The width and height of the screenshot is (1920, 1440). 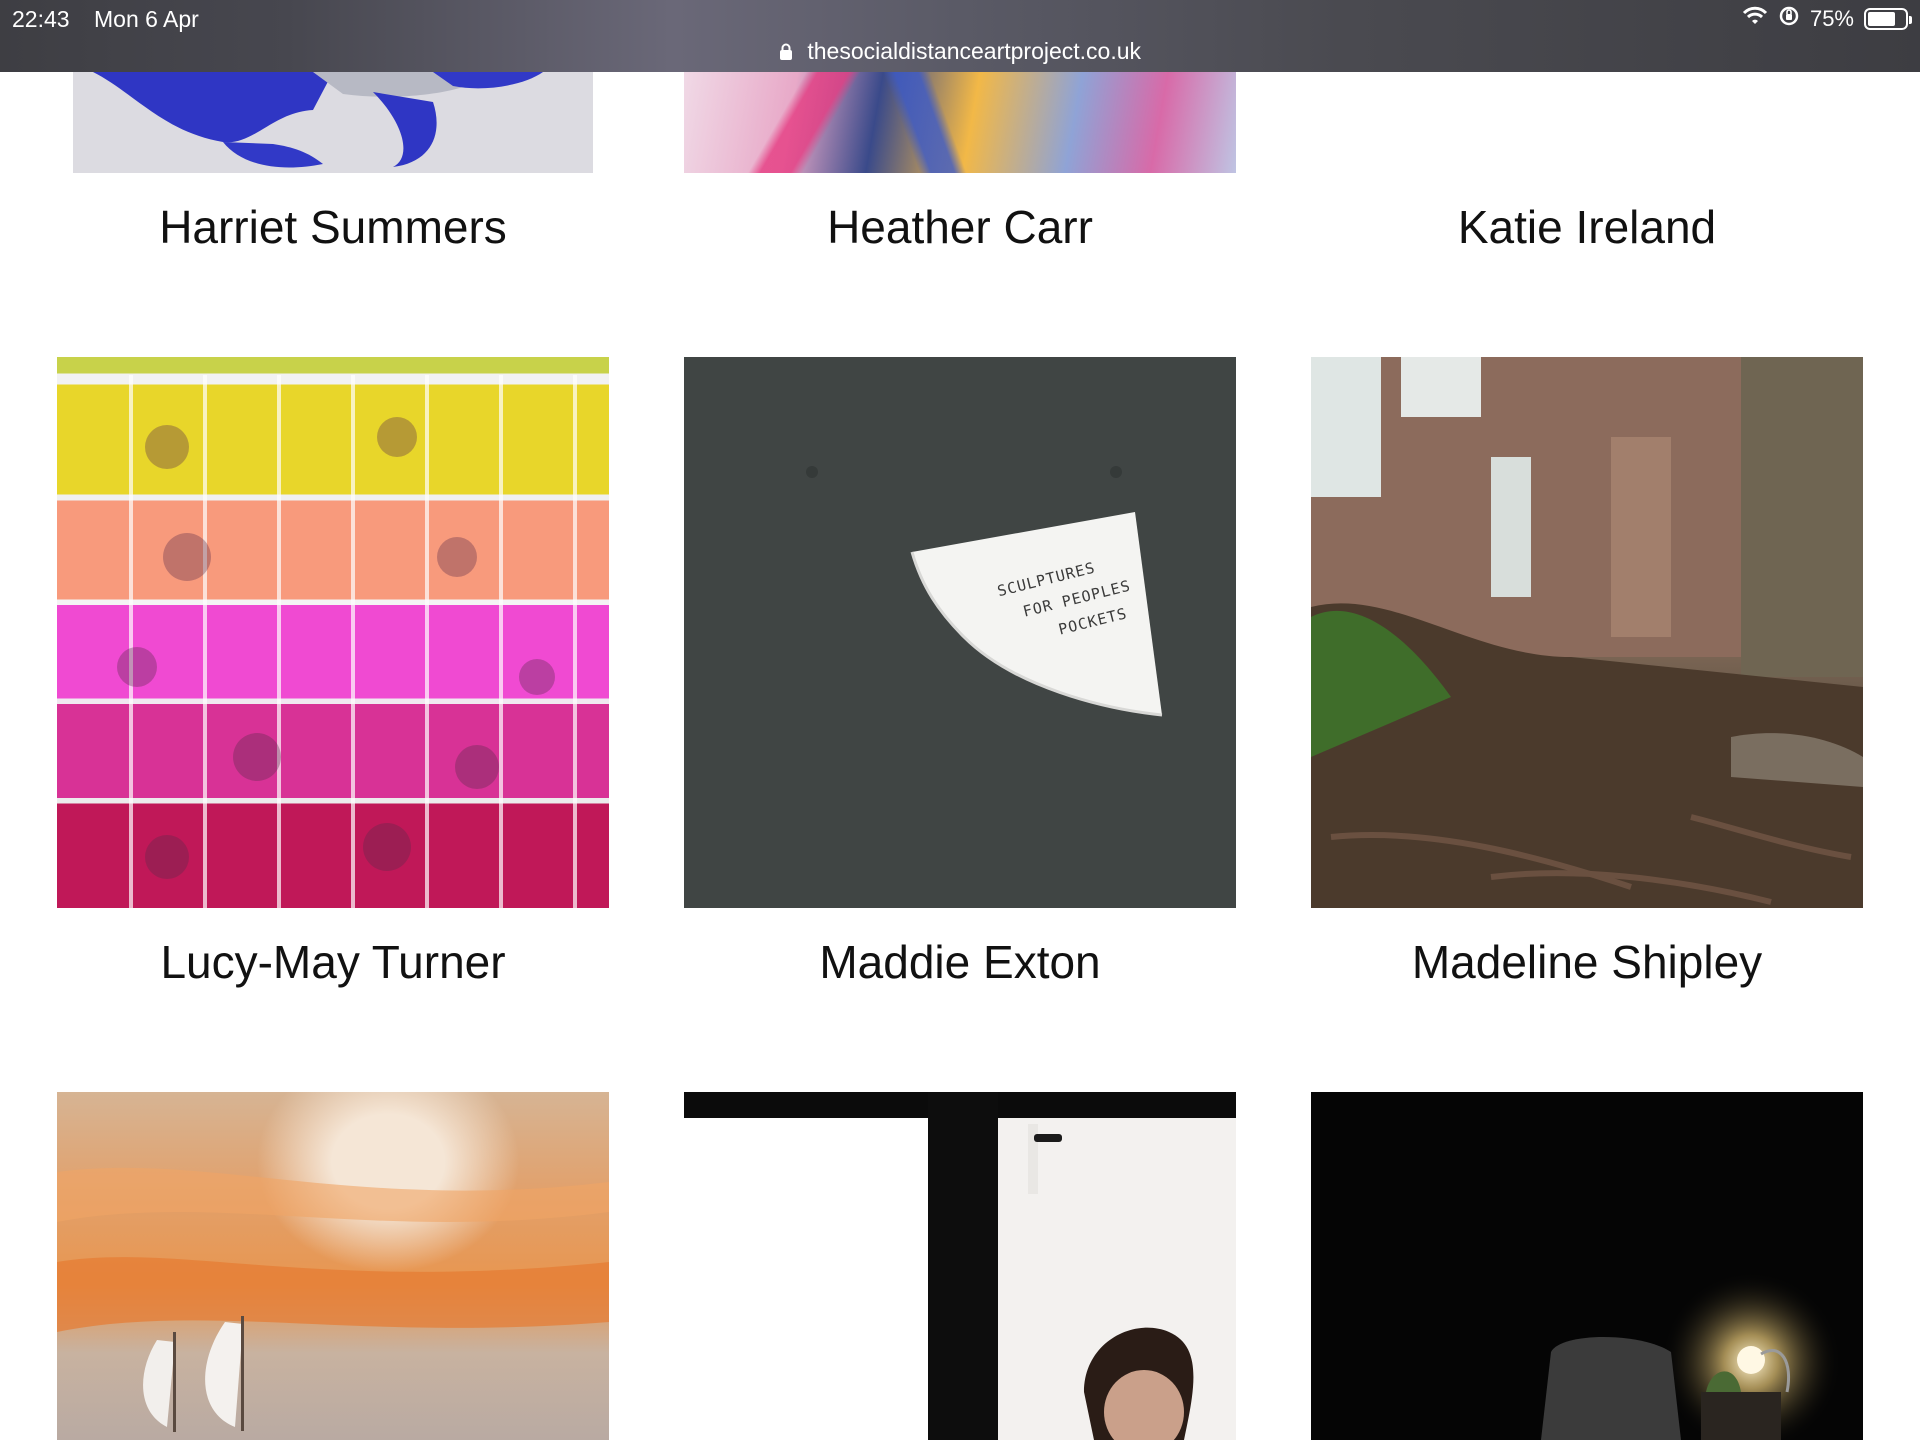 What do you see at coordinates (1755, 19) in the screenshot?
I see `wifi-icon` at bounding box center [1755, 19].